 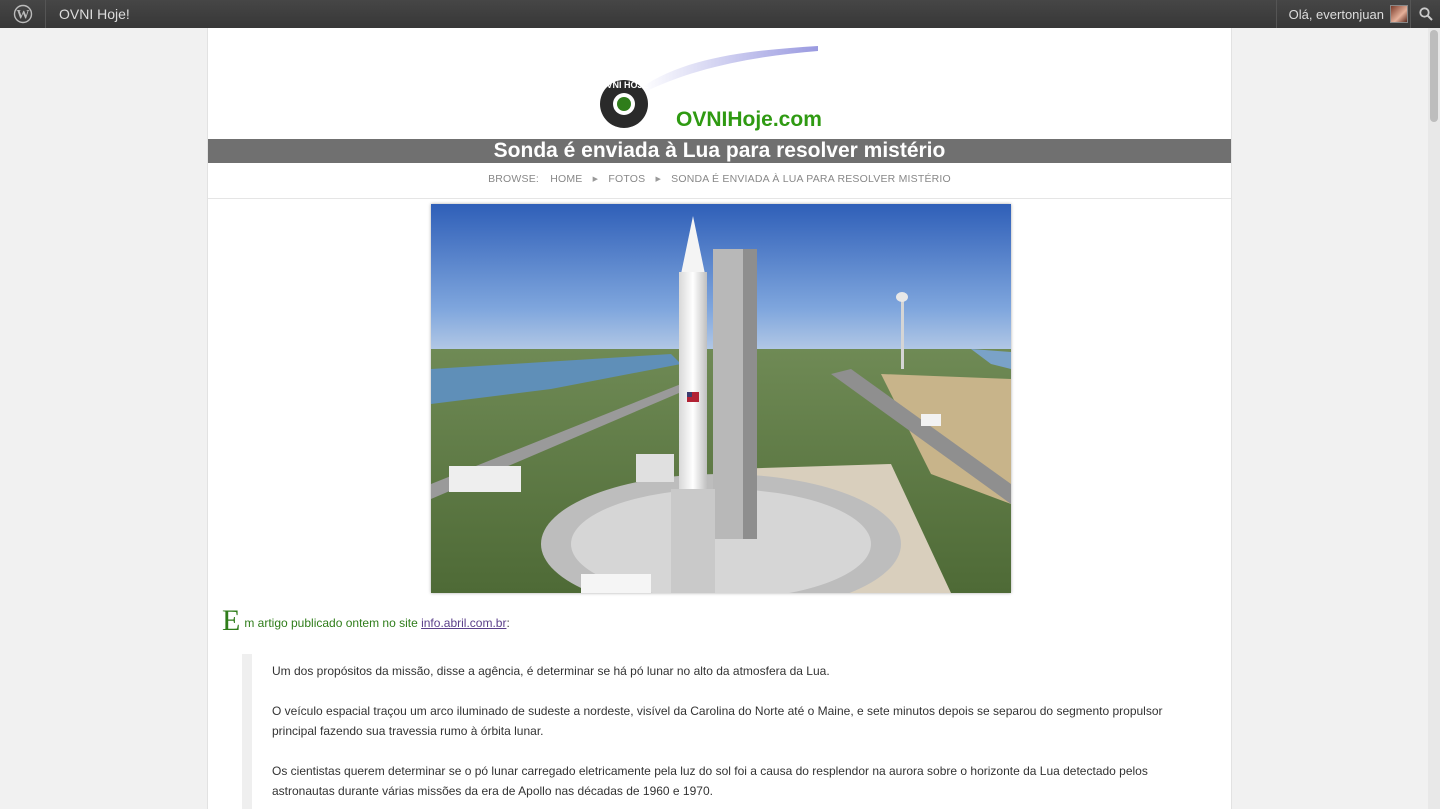 What do you see at coordinates (748, 119) in the screenshot?
I see `logo-wordmark: OVNIHoje.com` at bounding box center [748, 119].